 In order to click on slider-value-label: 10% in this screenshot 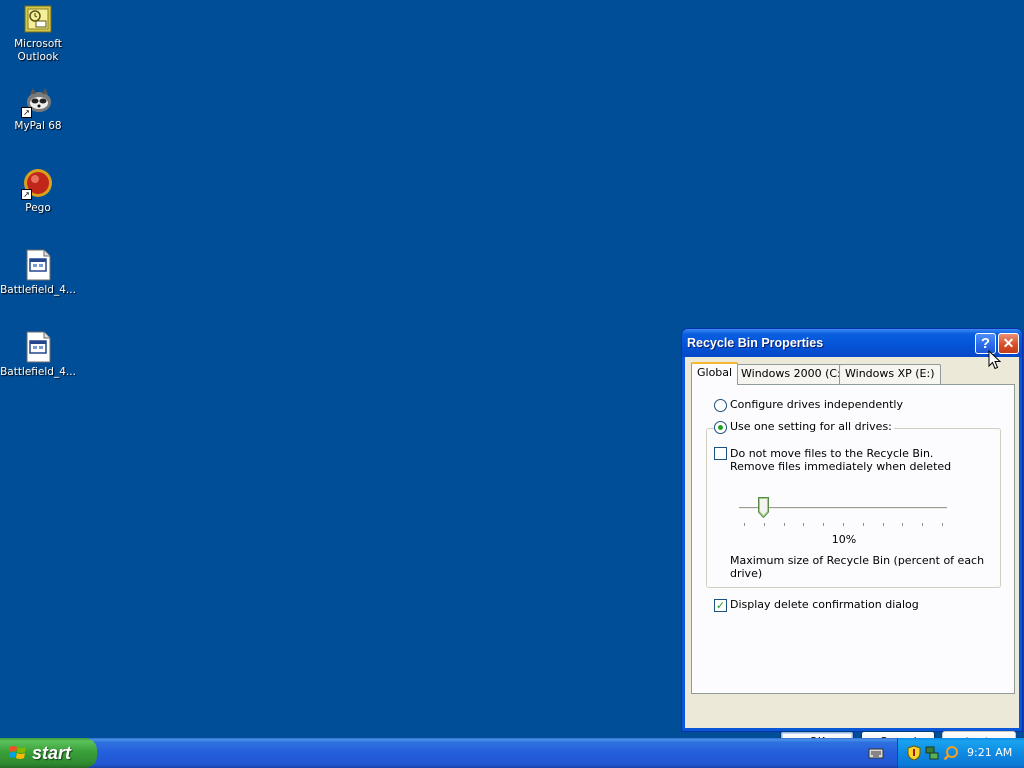, I will do `click(844, 539)`.